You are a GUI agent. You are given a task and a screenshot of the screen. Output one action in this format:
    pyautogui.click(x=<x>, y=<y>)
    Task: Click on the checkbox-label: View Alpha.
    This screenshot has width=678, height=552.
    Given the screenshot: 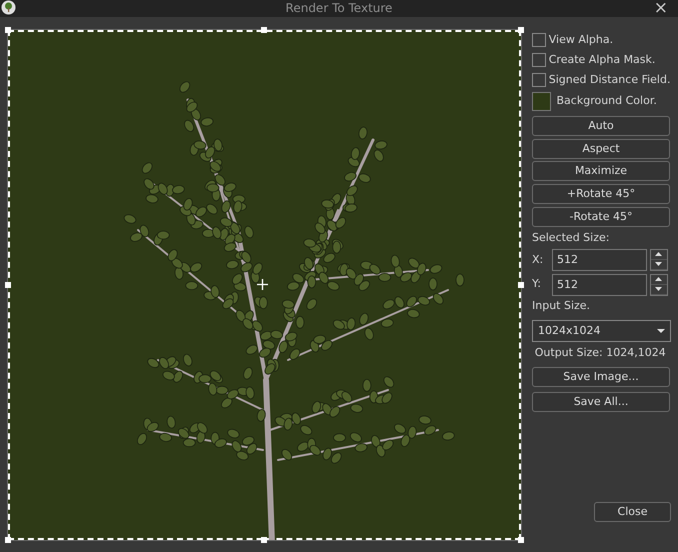 What is the action you would take?
    pyautogui.click(x=581, y=40)
    